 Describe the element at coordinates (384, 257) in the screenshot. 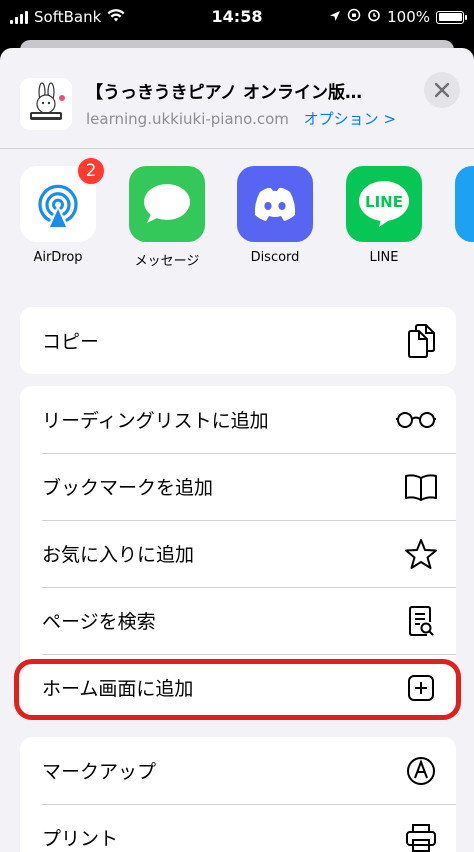

I see `app-label: LINE` at that location.